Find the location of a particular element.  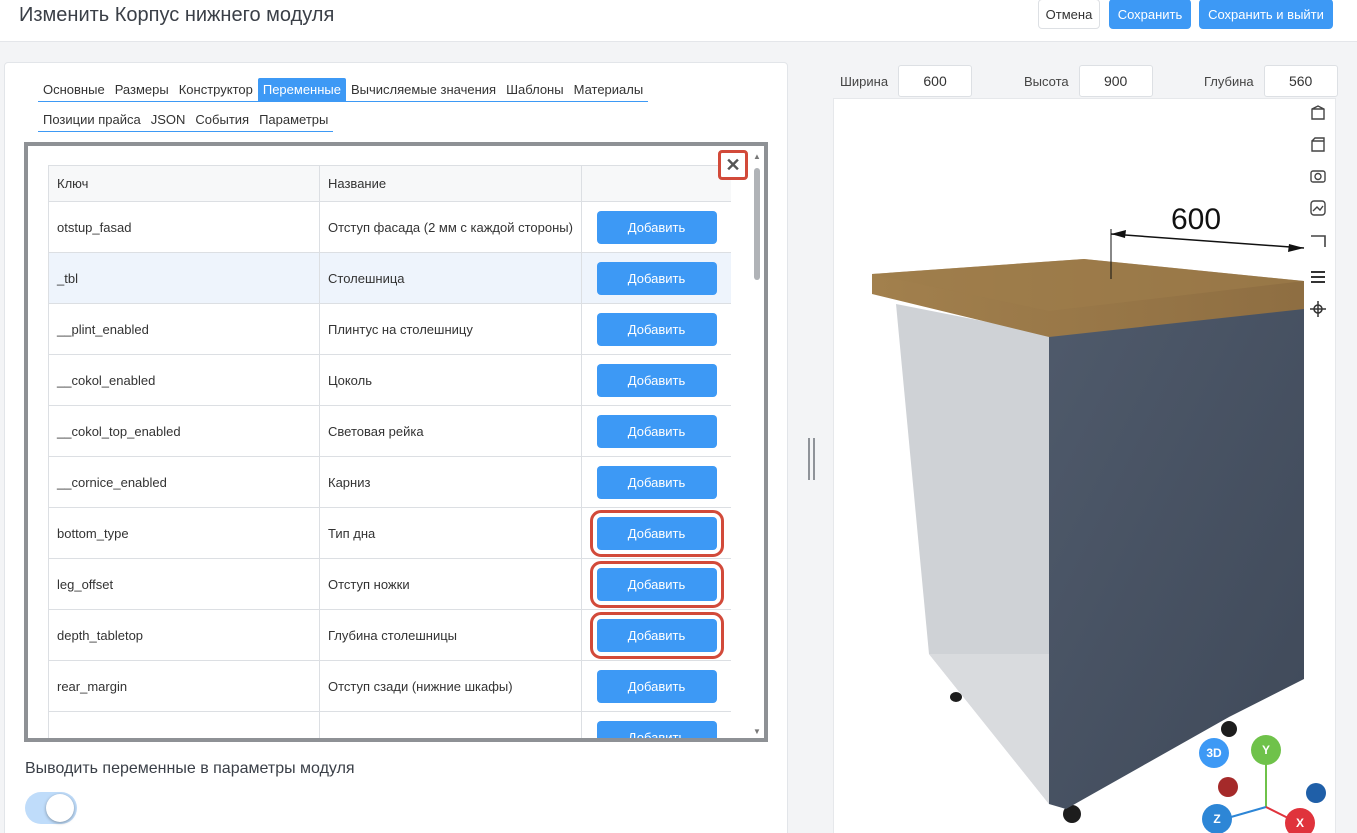

close-icon: ✕ is located at coordinates (733, 164).